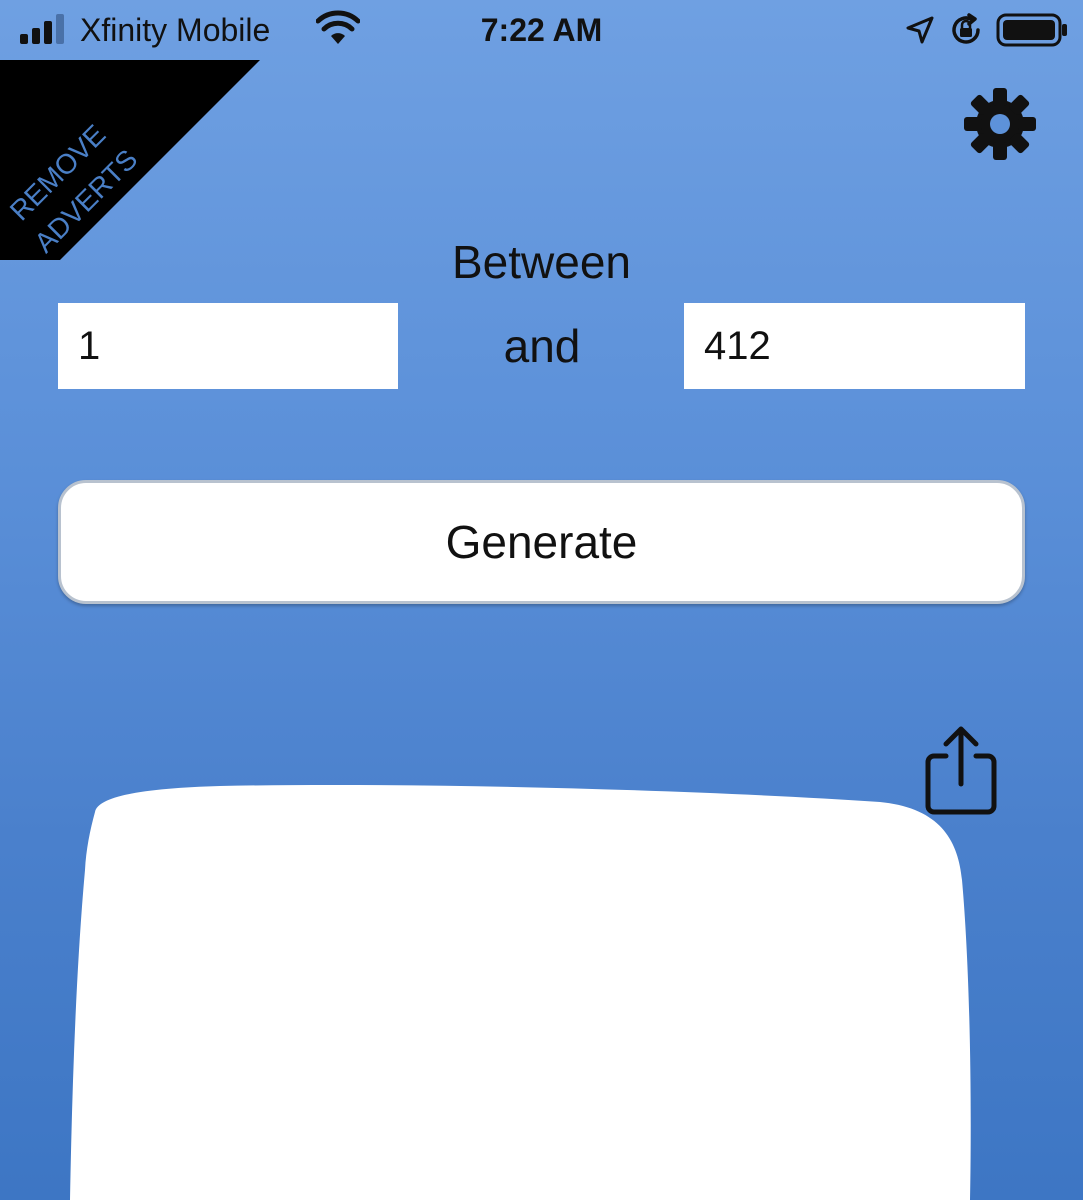 The image size is (1083, 1200). I want to click on gear-icon, so click(1000, 124).